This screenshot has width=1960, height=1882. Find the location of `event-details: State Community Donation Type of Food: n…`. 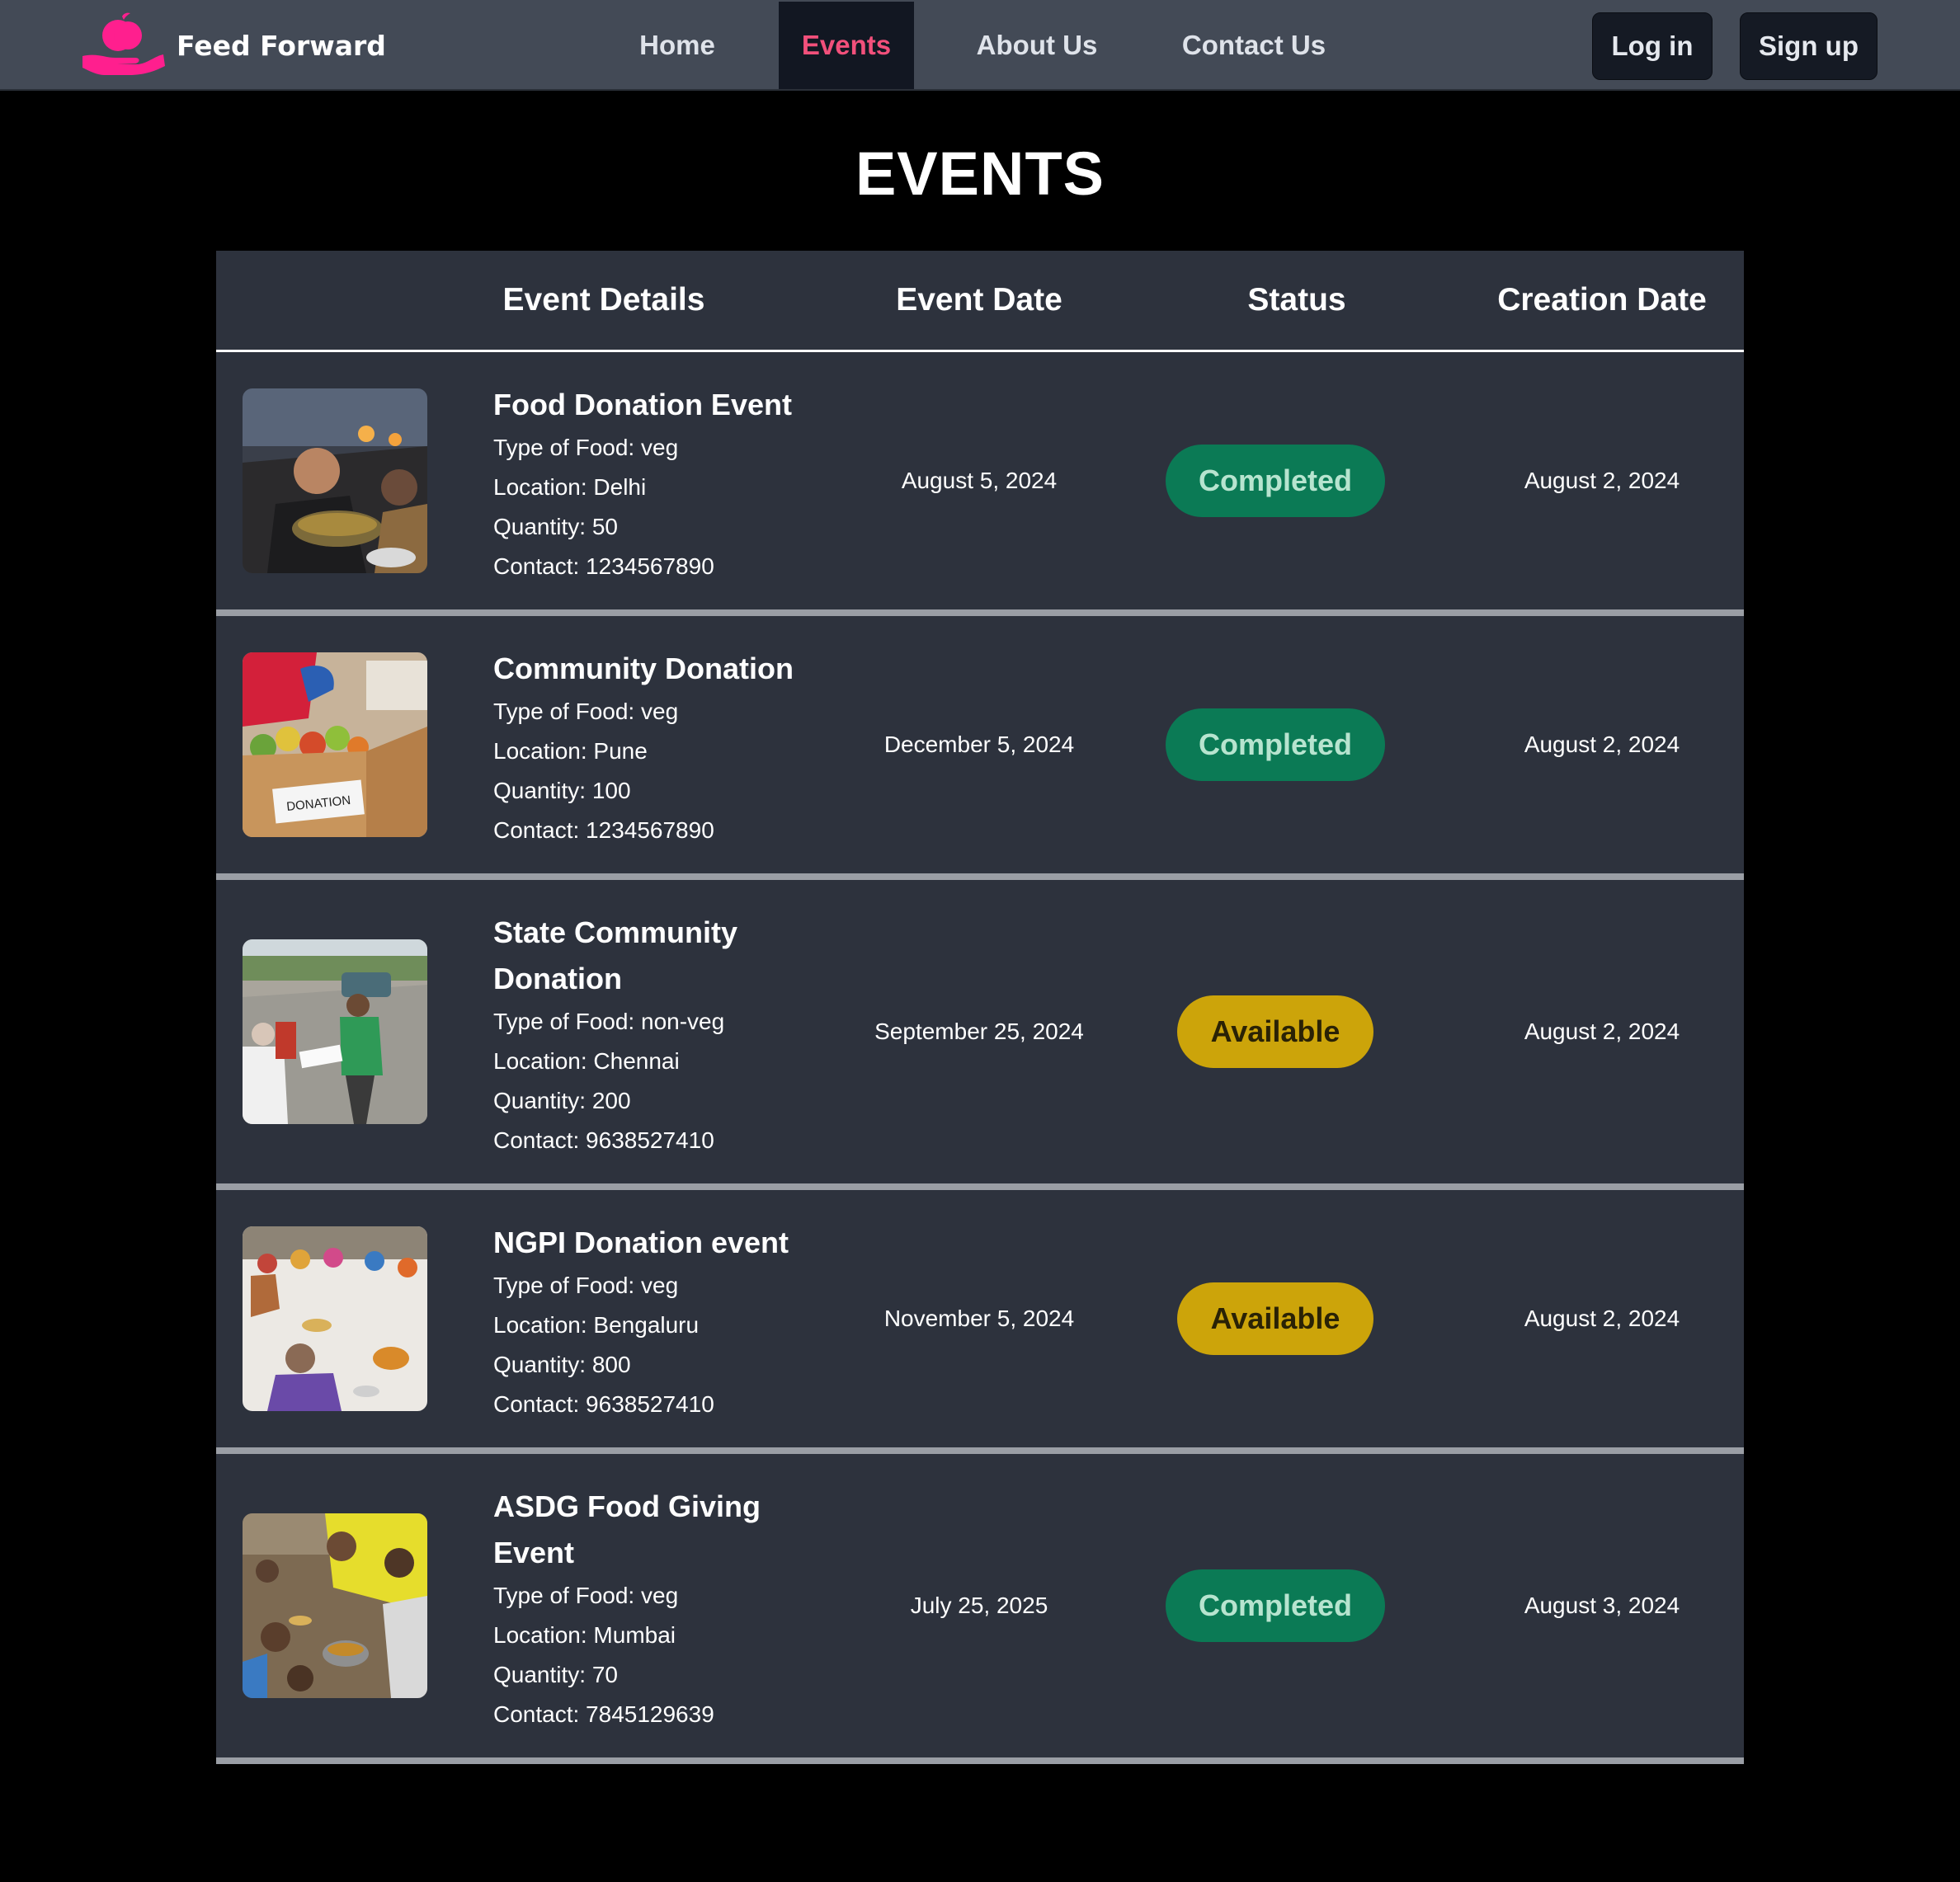

event-details: State Community Donation Type of Food: n… is located at coordinates (650, 1035).